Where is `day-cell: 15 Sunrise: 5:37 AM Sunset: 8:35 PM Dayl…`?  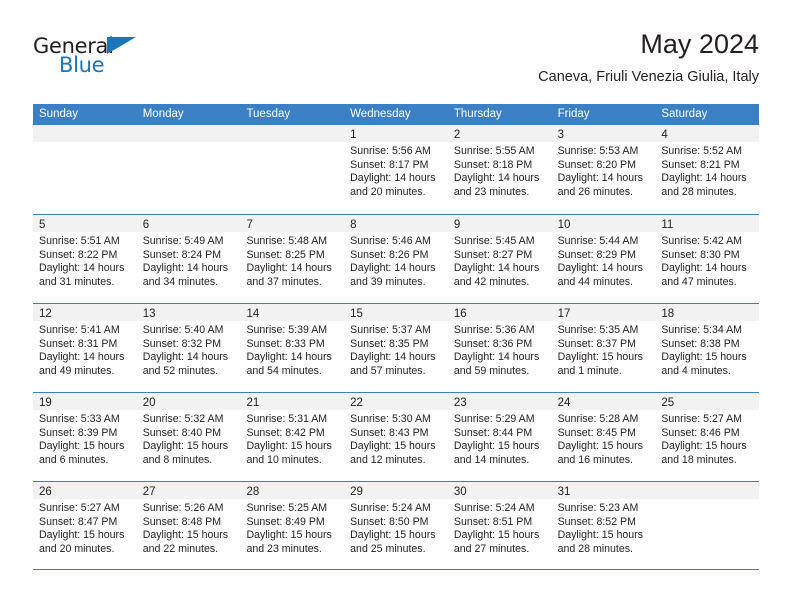
day-cell: 15 Sunrise: 5:37 AM Sunset: 8:35 PM Dayl… is located at coordinates (396, 348).